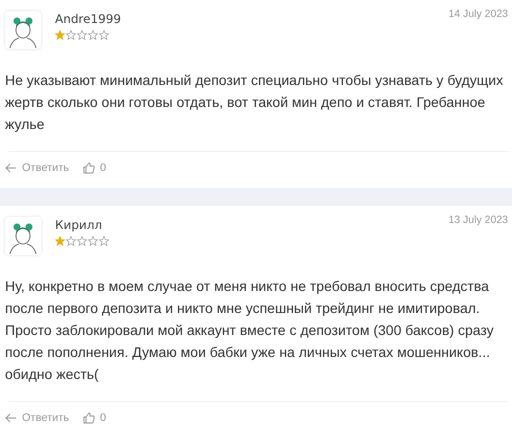  What do you see at coordinates (79, 225) in the screenshot?
I see `author-name: Кирилл` at bounding box center [79, 225].